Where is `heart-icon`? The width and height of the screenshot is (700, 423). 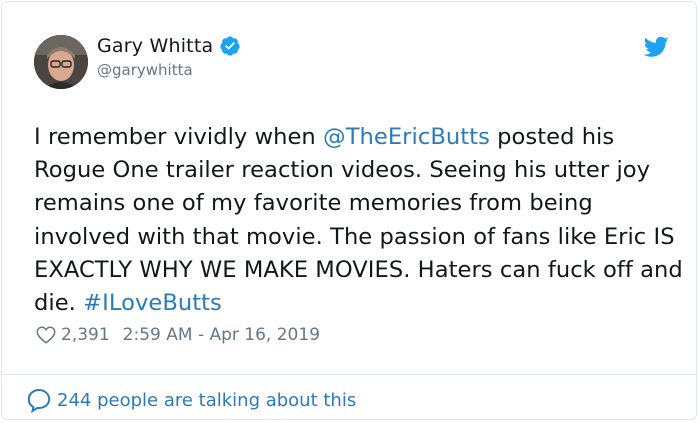 heart-icon is located at coordinates (46, 335).